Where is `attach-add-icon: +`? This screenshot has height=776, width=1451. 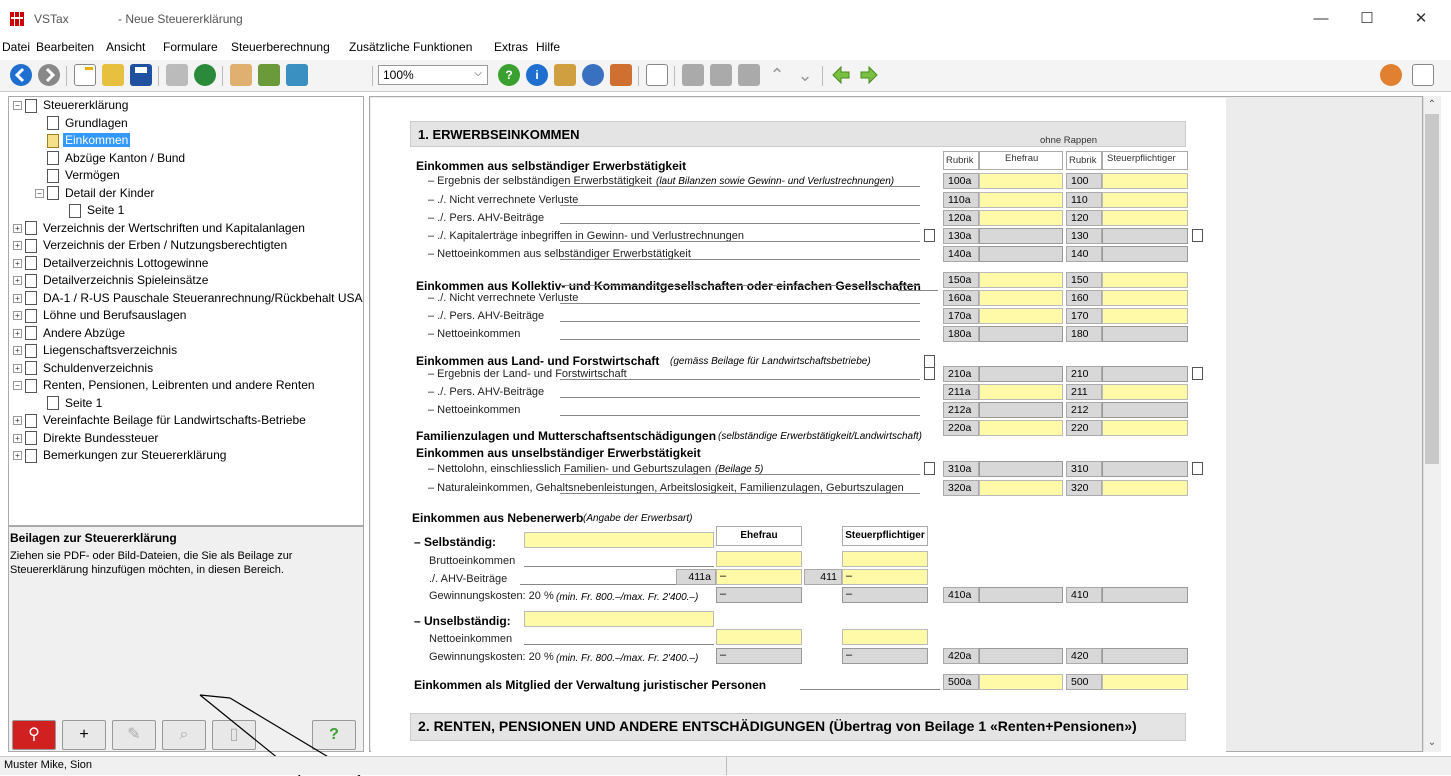
attach-add-icon: + is located at coordinates (84, 735).